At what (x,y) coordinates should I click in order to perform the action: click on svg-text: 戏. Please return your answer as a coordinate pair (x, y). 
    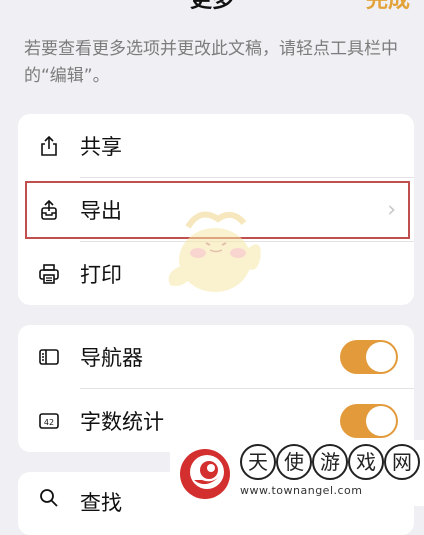
    Looking at the image, I should click on (366, 462).